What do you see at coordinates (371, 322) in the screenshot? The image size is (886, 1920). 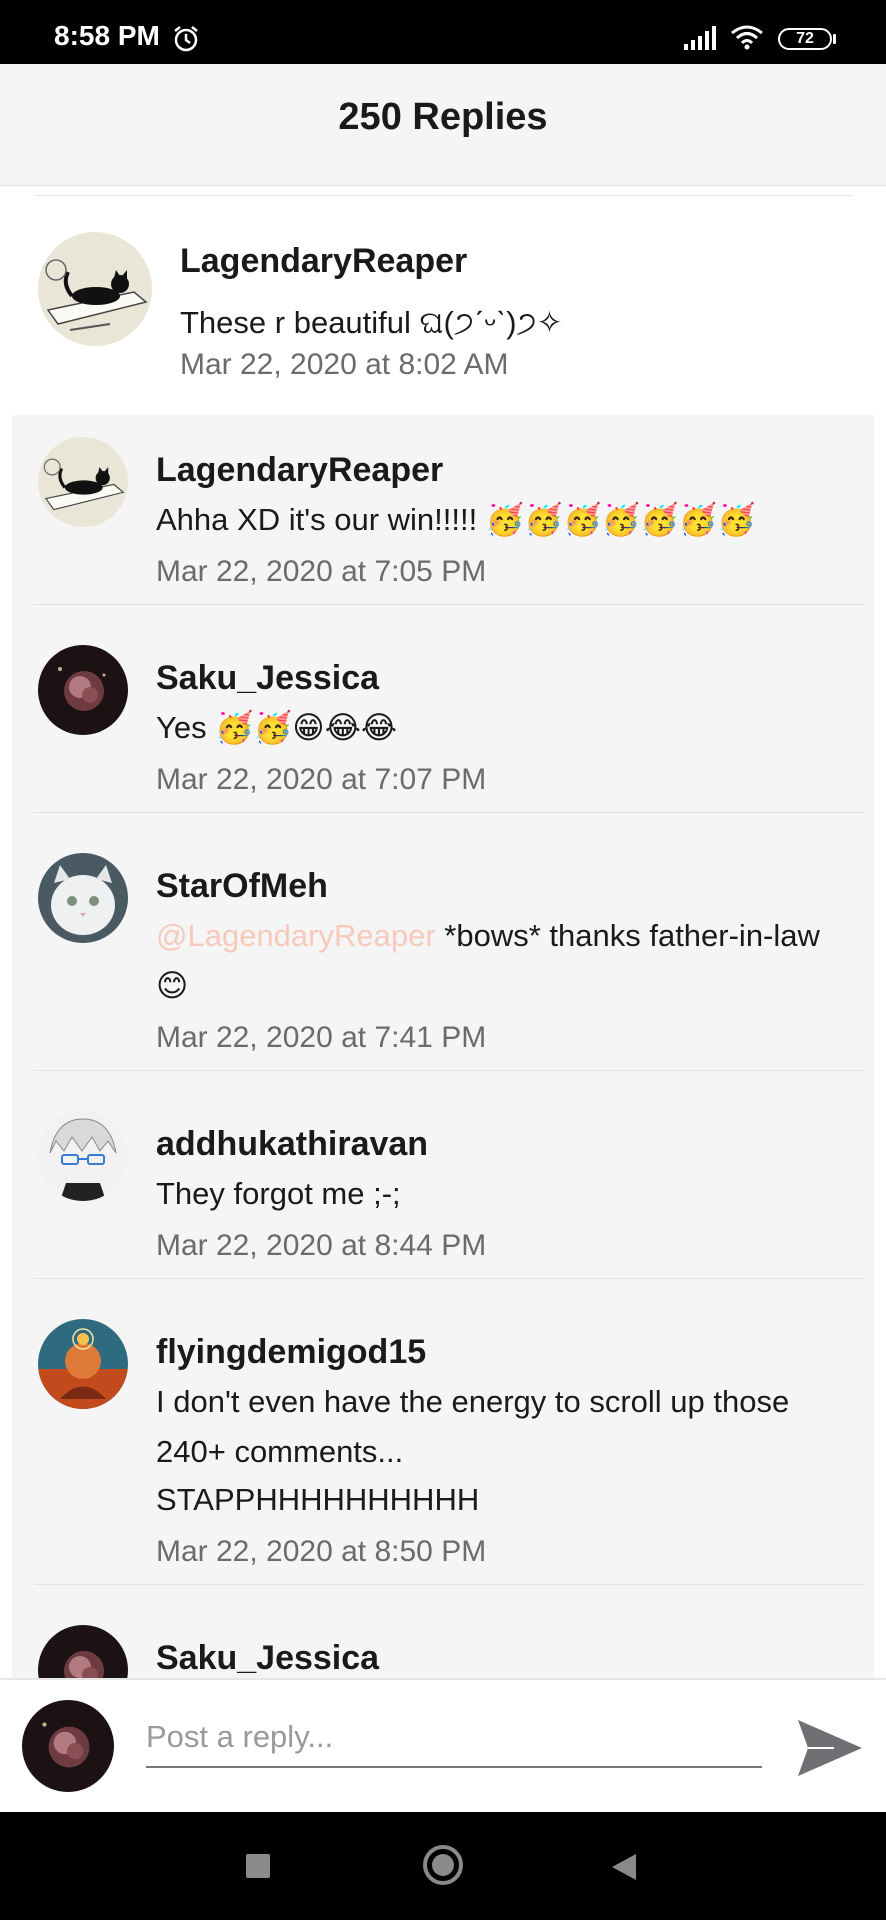 I see `comment-text: These r beautiful ଘ(੭ˊᵕˋ)੭✧` at bounding box center [371, 322].